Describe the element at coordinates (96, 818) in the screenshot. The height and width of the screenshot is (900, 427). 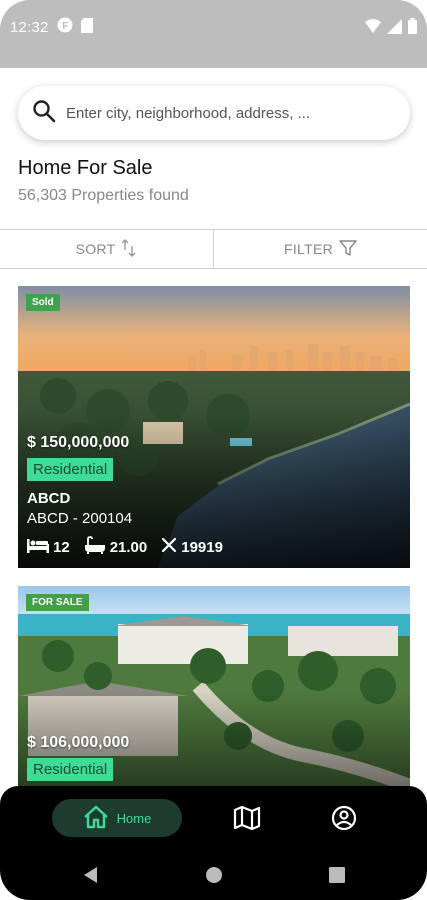
I see `home-icon` at that location.